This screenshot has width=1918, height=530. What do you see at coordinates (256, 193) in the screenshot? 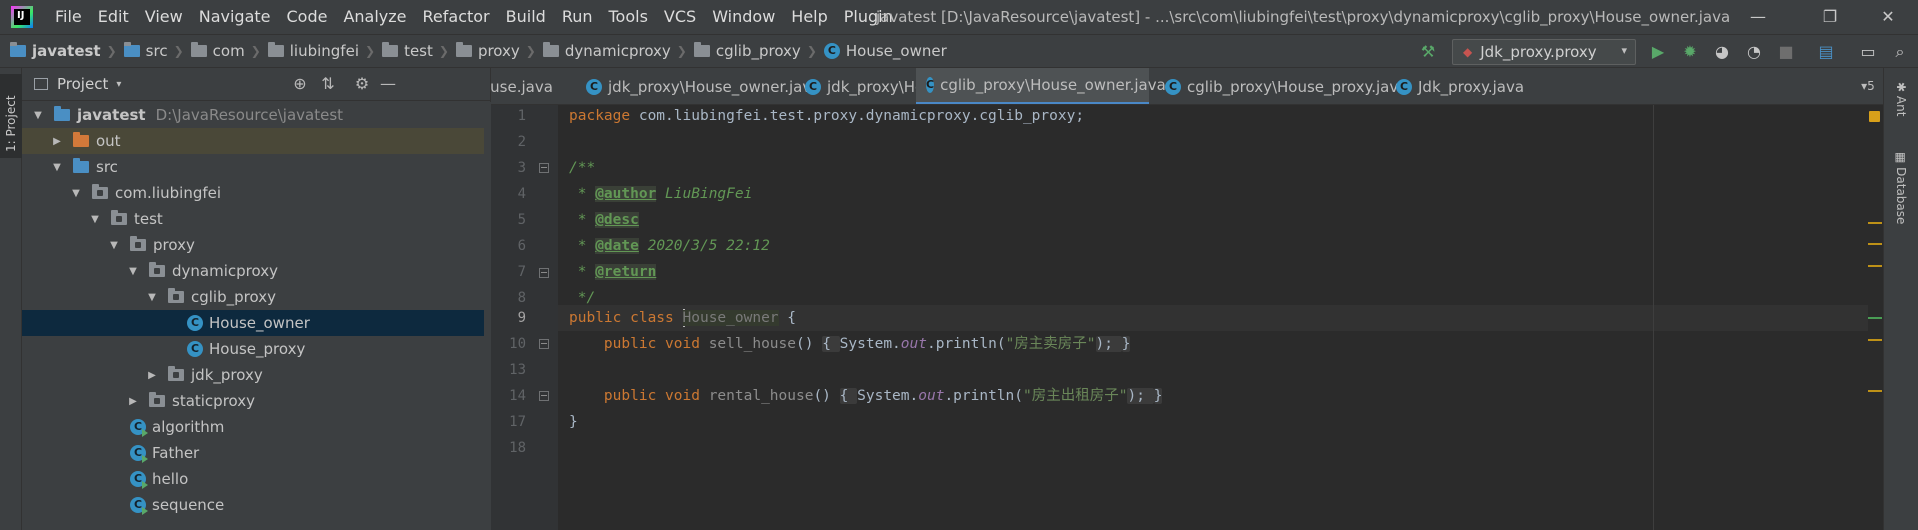
I see `tree-item-com-liubingfei: ▼ com.liubingfei` at bounding box center [256, 193].